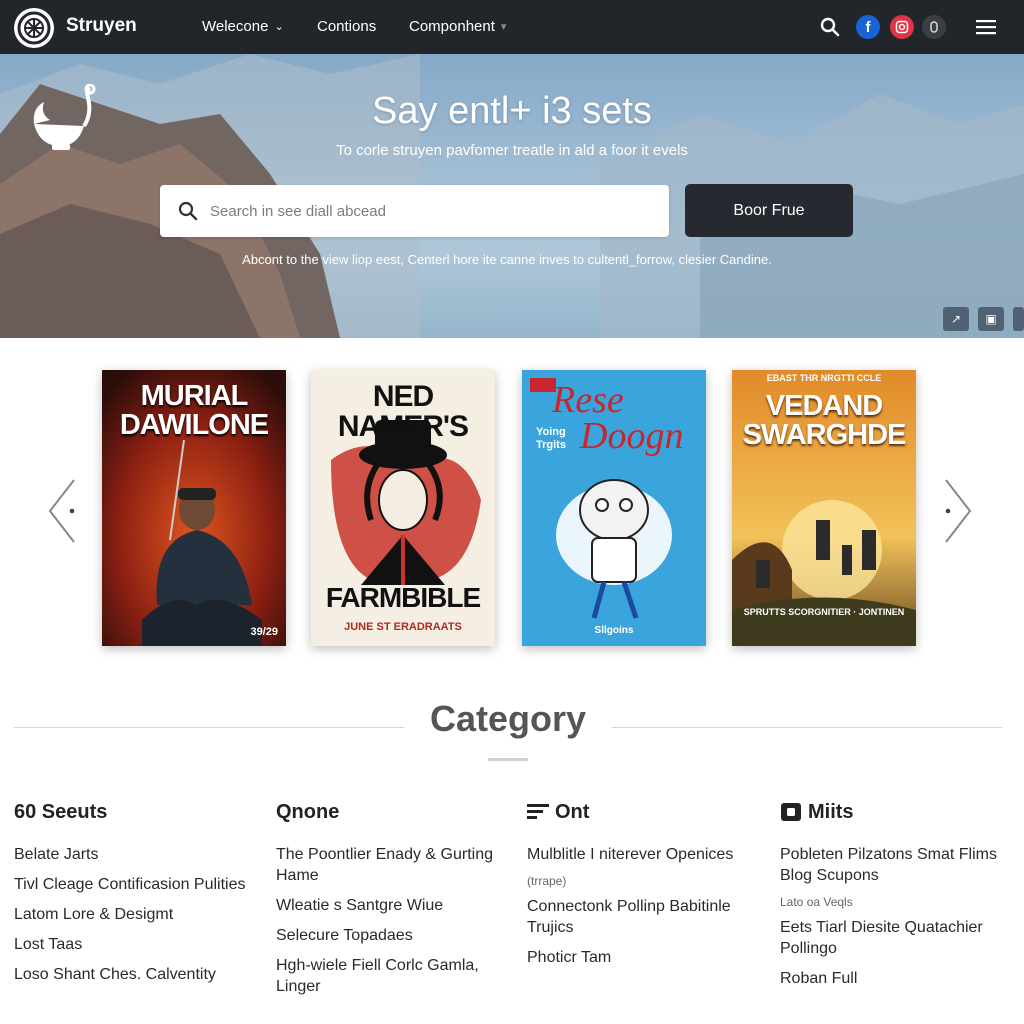  What do you see at coordinates (386, 905) in the screenshot?
I see `list-item: Wleatie s Santgre Wiue` at bounding box center [386, 905].